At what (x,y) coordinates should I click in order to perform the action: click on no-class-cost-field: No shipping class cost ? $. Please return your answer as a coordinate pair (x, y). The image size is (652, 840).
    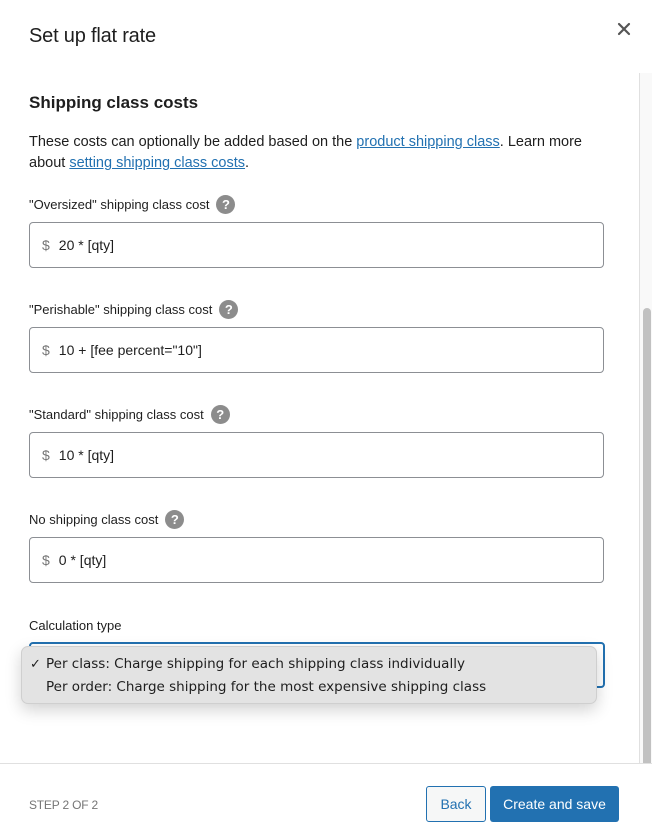
    Looking at the image, I should click on (316, 545).